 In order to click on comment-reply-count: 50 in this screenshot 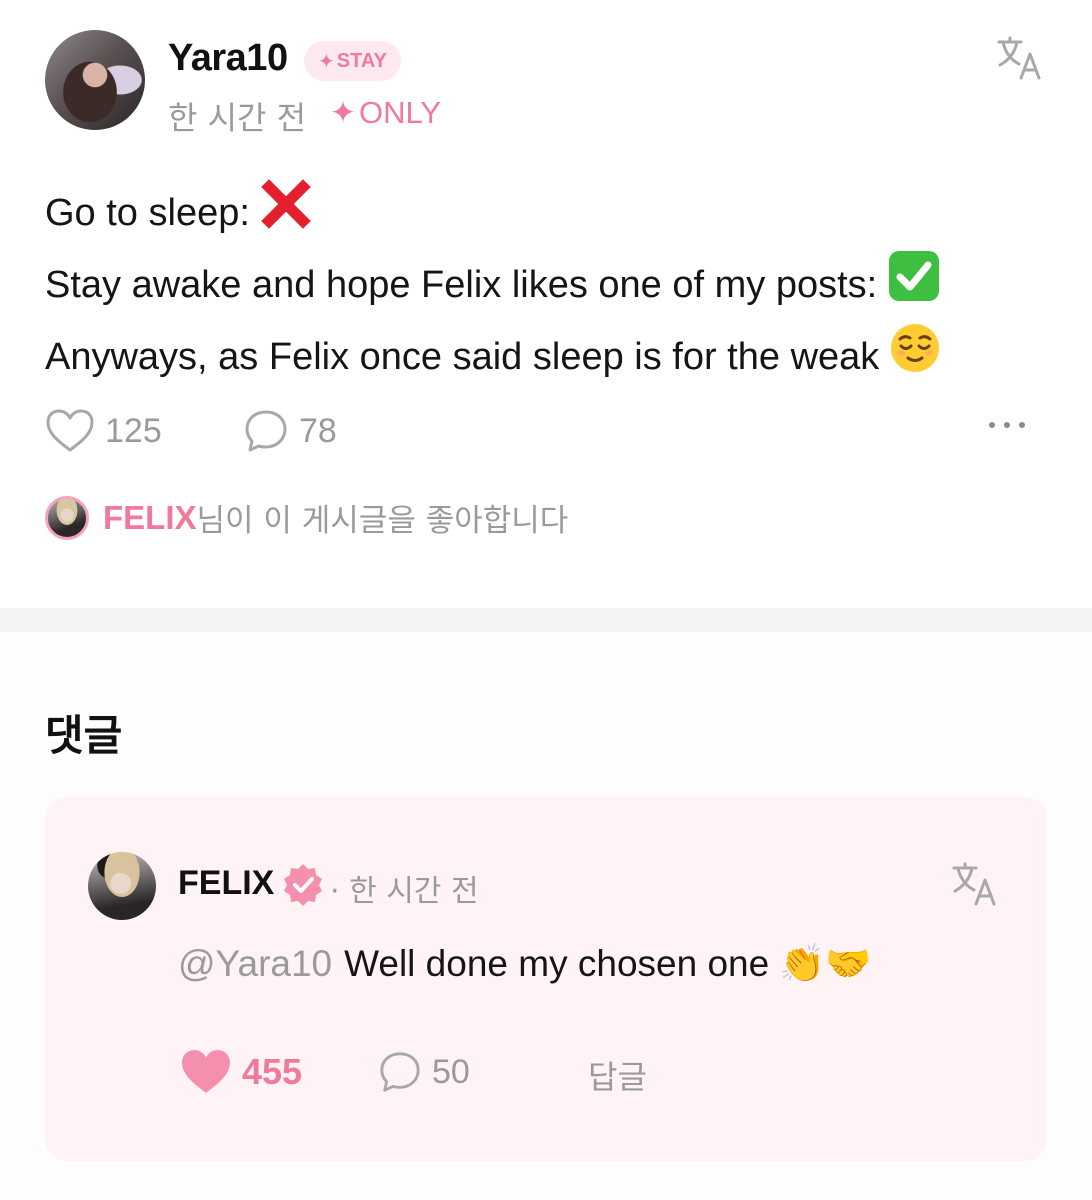, I will do `click(451, 1071)`.